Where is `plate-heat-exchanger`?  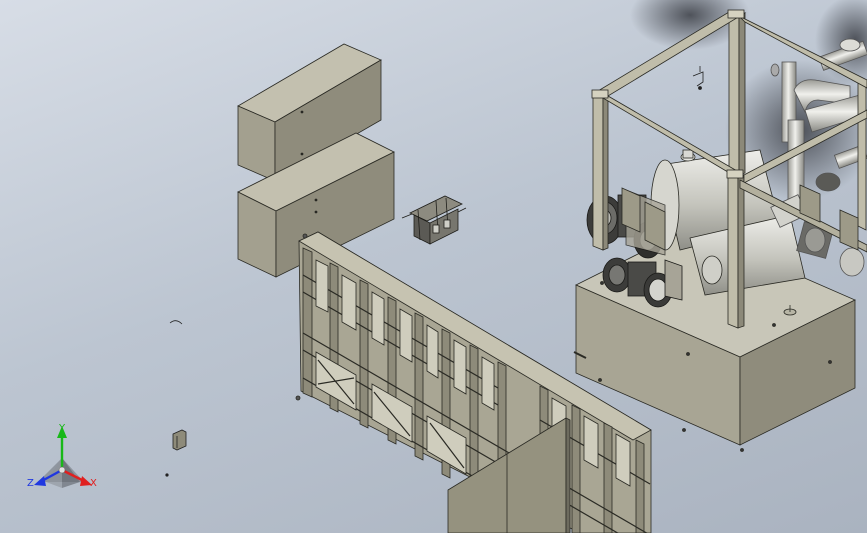 plate-heat-exchanger is located at coordinates (434, 220).